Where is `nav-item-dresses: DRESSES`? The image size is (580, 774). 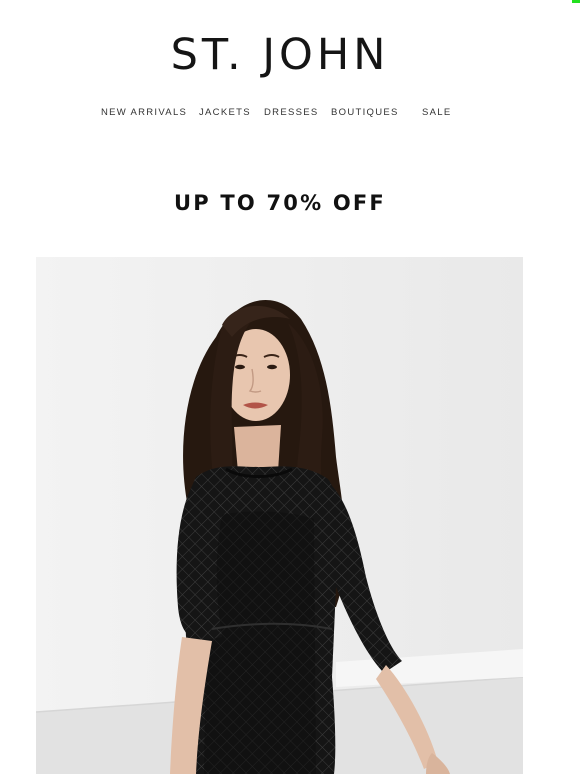
nav-item-dresses: DRESSES is located at coordinates (291, 113).